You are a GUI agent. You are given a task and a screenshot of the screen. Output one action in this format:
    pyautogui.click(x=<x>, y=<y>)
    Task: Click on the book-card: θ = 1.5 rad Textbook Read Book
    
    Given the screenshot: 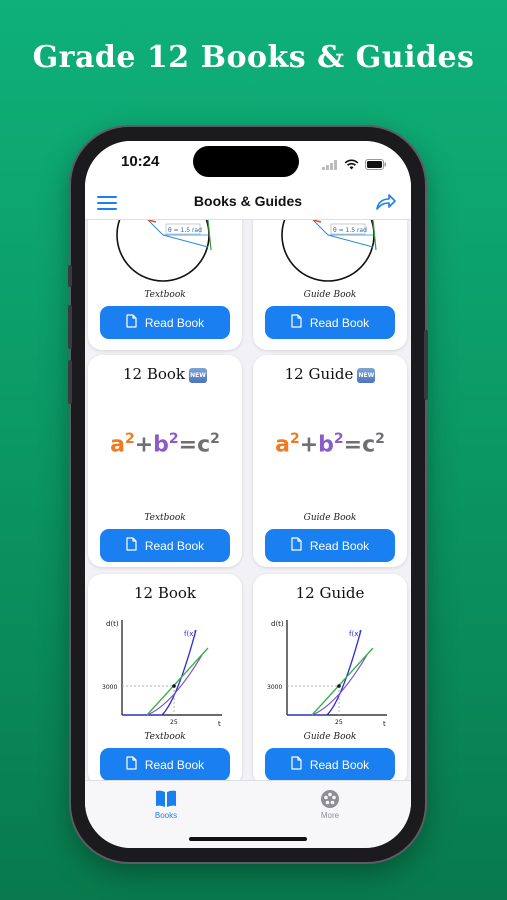 What is the action you would take?
    pyautogui.click(x=165, y=285)
    